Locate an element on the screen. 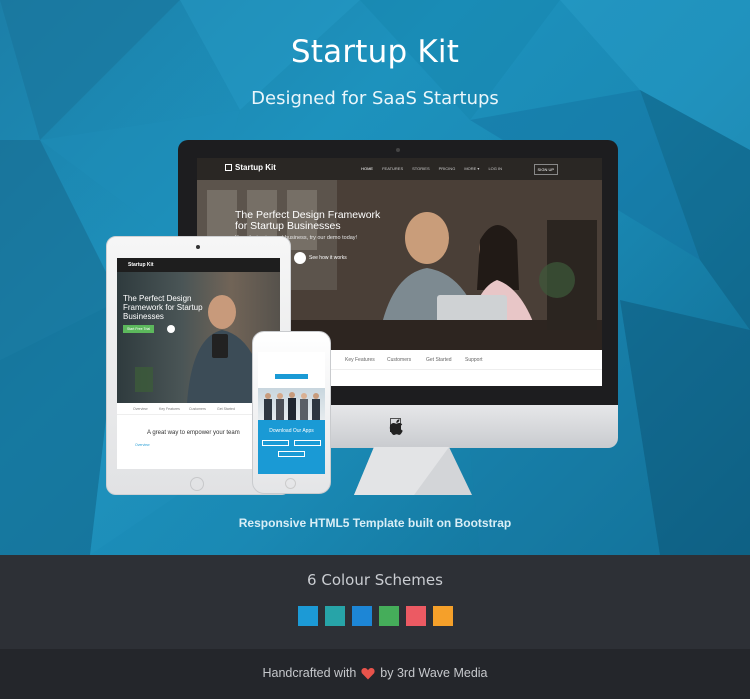  colour-schemes-section: 6 Colour Schemes is located at coordinates (375, 602).